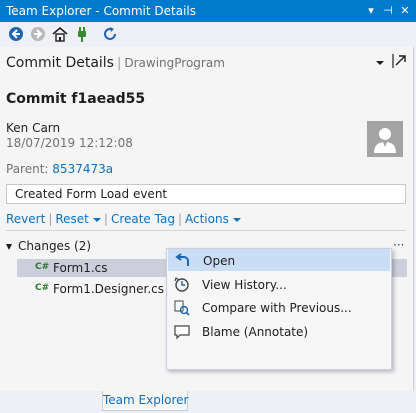  What do you see at coordinates (60, 63) in the screenshot?
I see `page-title: Commit Details` at bounding box center [60, 63].